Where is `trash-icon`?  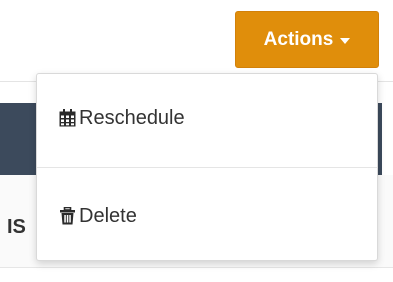 trash-icon is located at coordinates (67, 216).